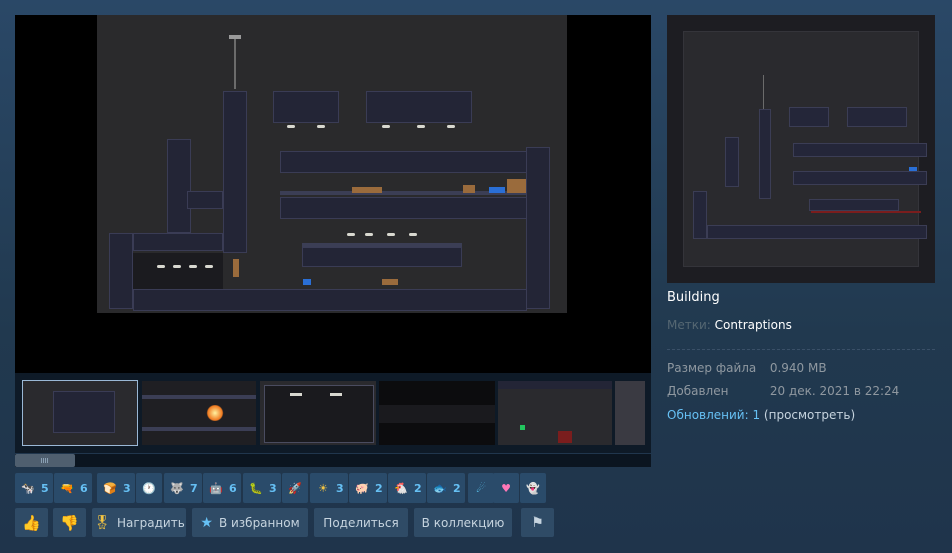 This screenshot has height=553, width=952. I want to click on award-badge: 🍞 3, so click(116, 488).